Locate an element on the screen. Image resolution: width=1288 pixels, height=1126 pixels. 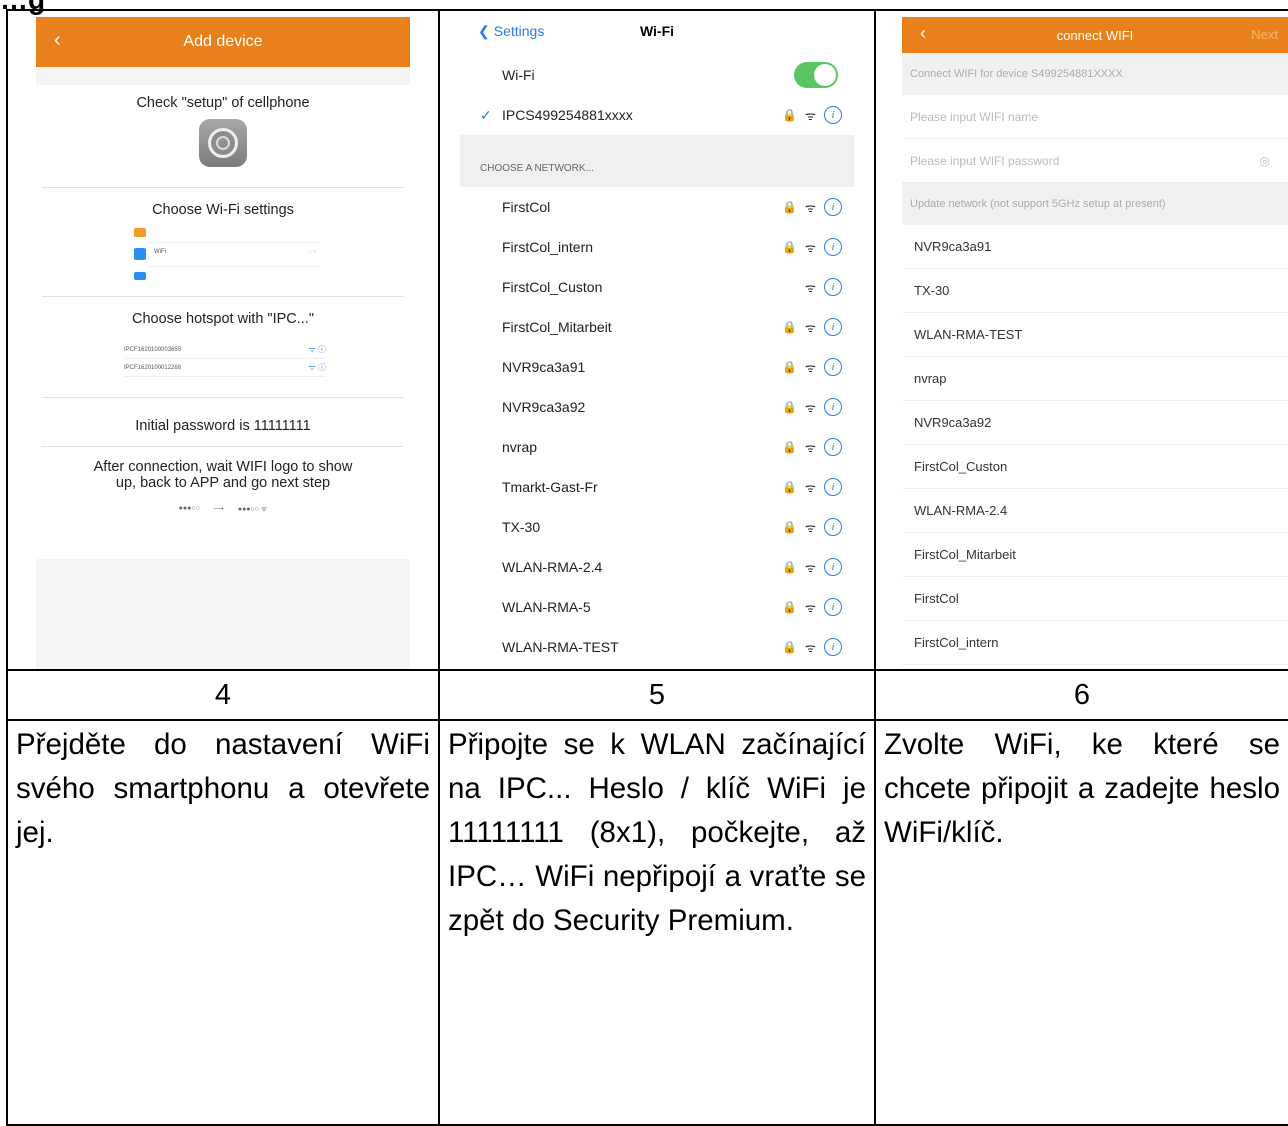
wifi-title: Wi-Fi is located at coordinates (657, 31).